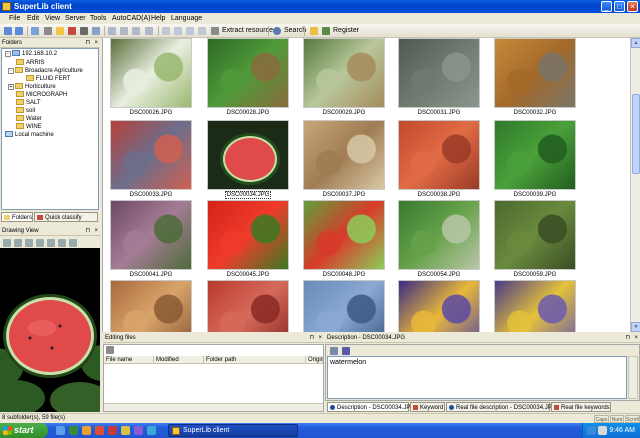 The height and width of the screenshot is (438, 640). Describe the element at coordinates (427, 407) in the screenshot. I see `tab-keyword: Keyword` at that location.